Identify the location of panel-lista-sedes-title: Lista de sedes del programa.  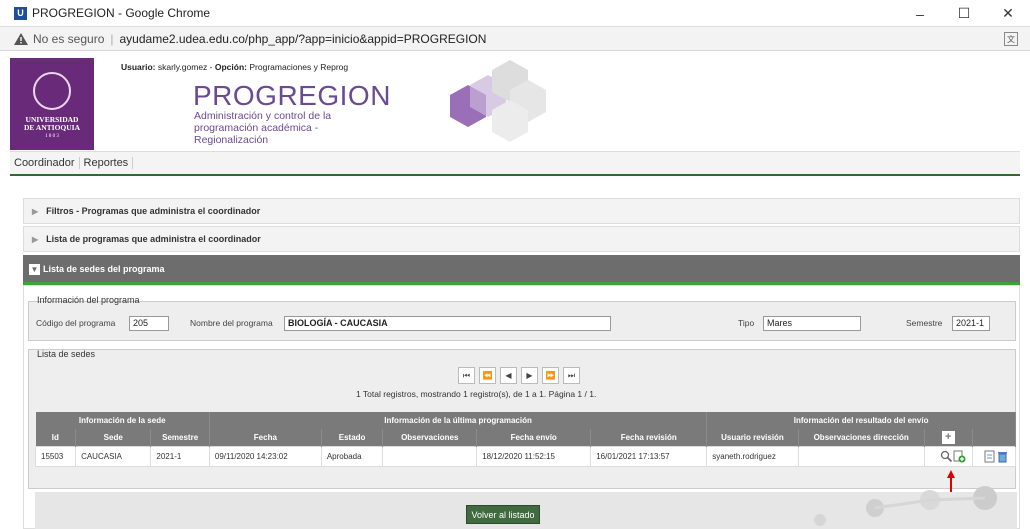
(104, 269).